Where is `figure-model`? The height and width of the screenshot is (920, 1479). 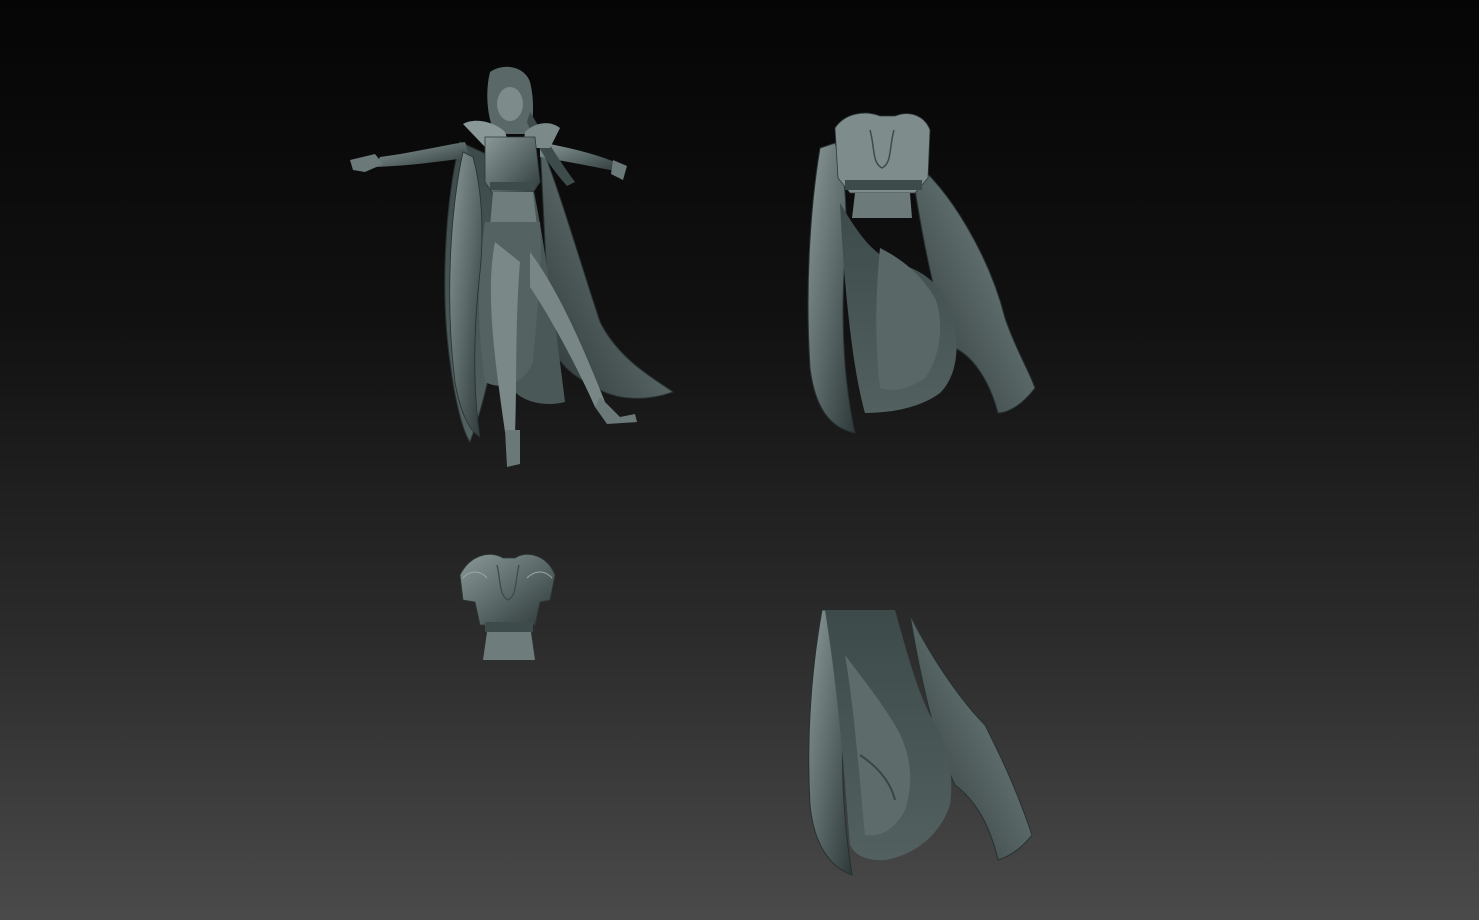
figure-model is located at coordinates (512, 267).